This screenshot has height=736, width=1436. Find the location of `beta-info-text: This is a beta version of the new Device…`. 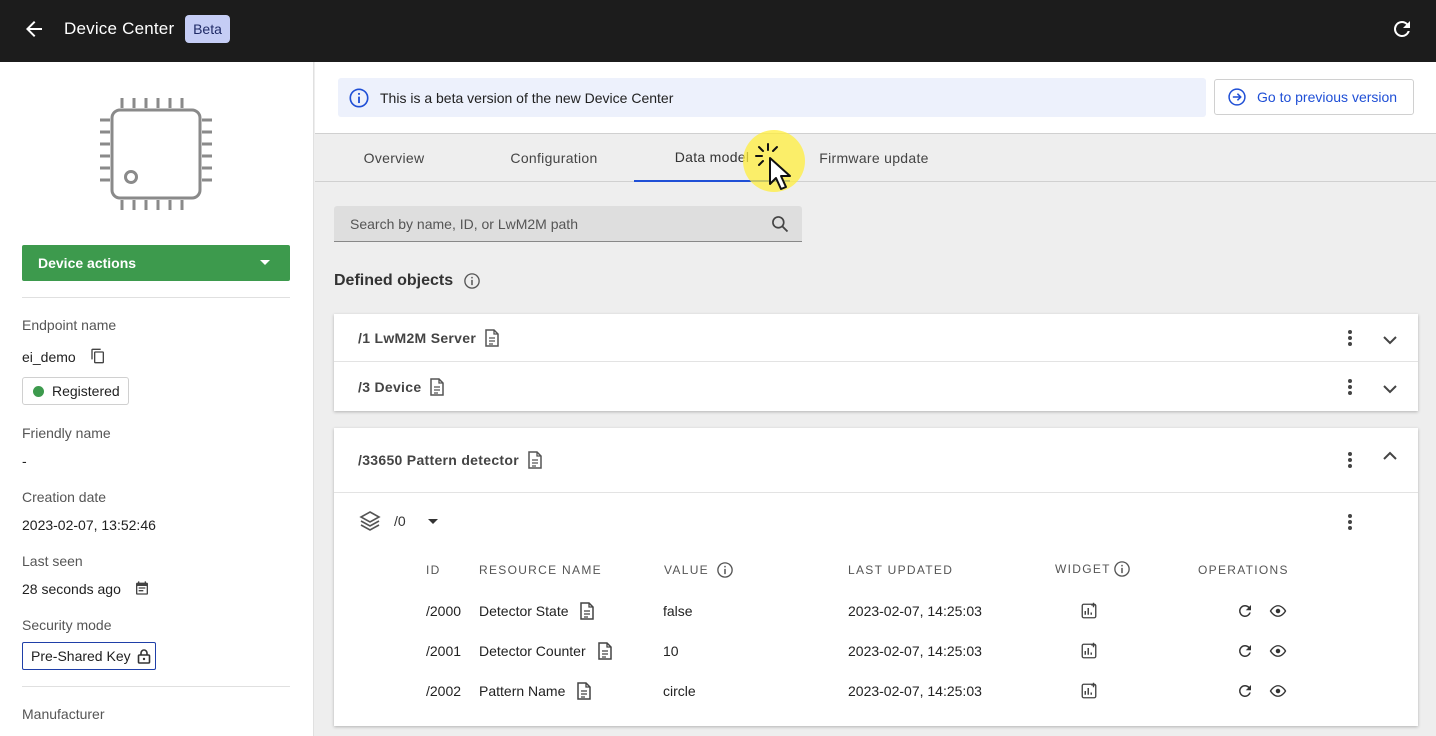

beta-info-text: This is a beta version of the new Device… is located at coordinates (527, 97).